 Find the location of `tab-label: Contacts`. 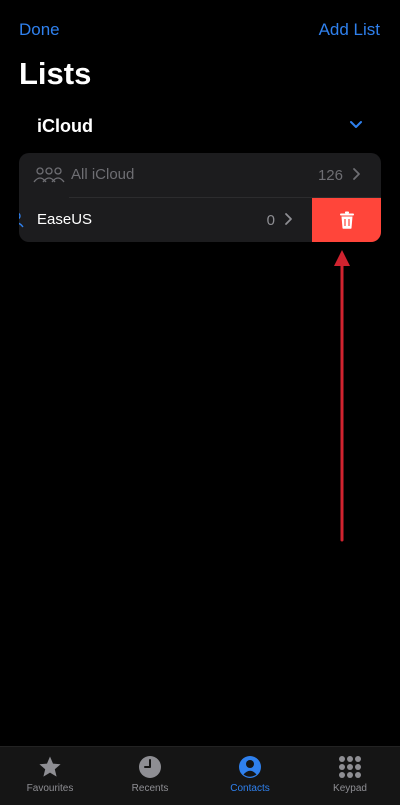

tab-label: Contacts is located at coordinates (250, 788).